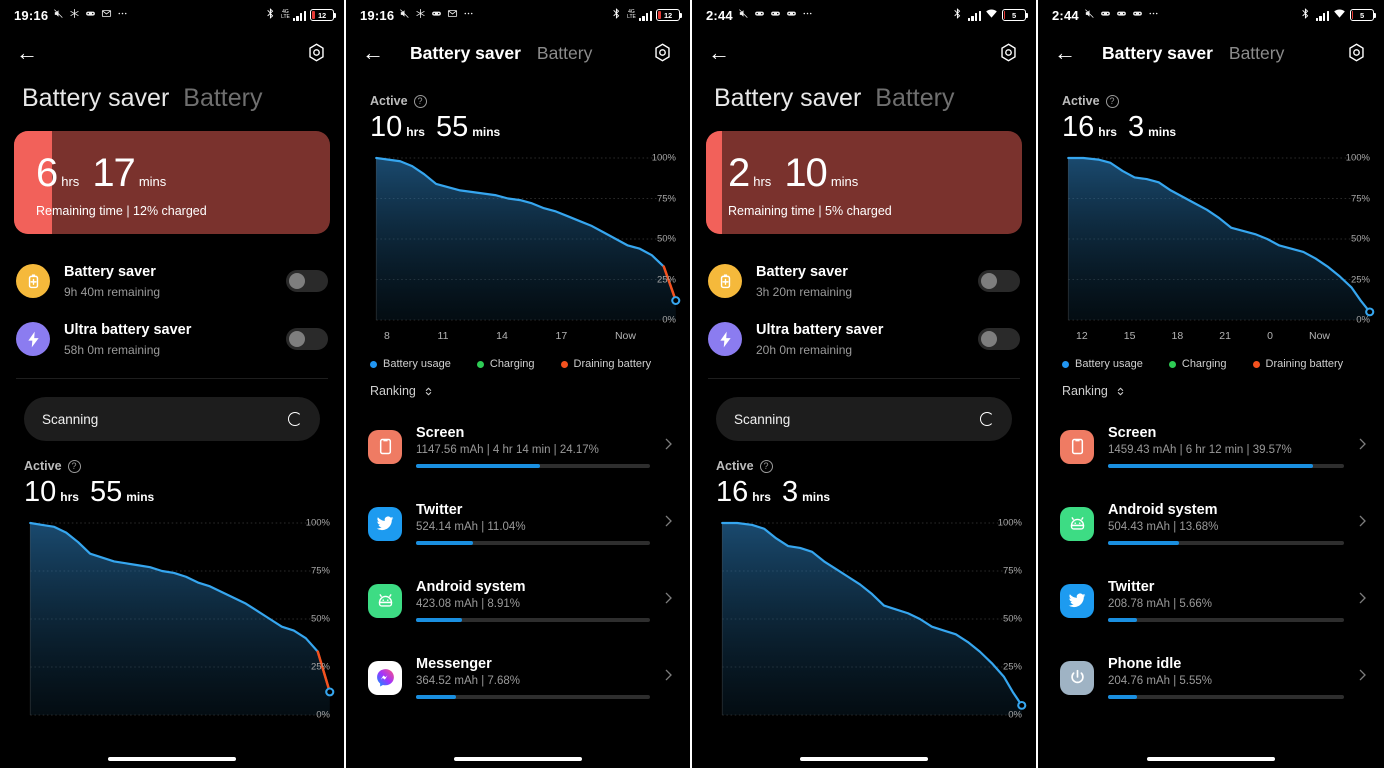 This screenshot has width=1384, height=768. I want to click on saver-subtitle: 3h 20m remaining, so click(804, 291).